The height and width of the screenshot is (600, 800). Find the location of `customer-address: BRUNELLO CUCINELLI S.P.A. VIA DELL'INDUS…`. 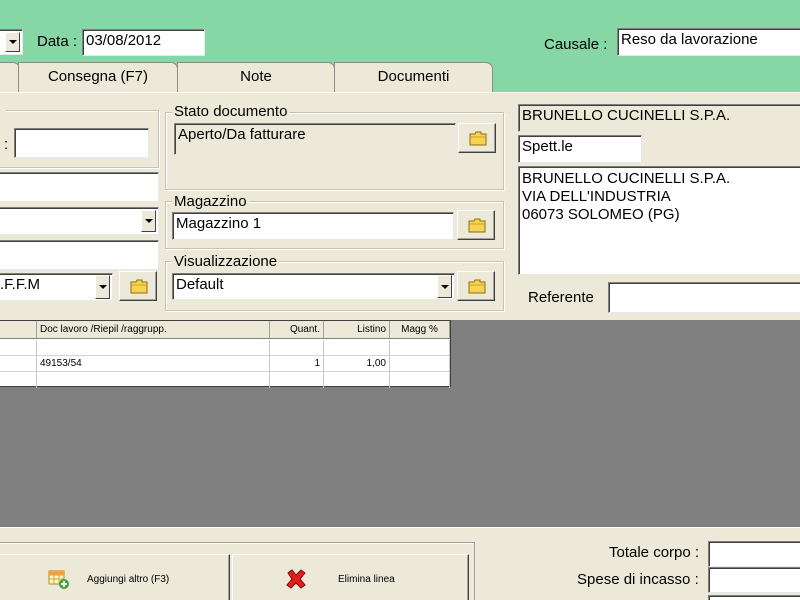

customer-address: BRUNELLO CUCINELLI S.P.A. VIA DELL'INDUS… is located at coordinates (659, 220).